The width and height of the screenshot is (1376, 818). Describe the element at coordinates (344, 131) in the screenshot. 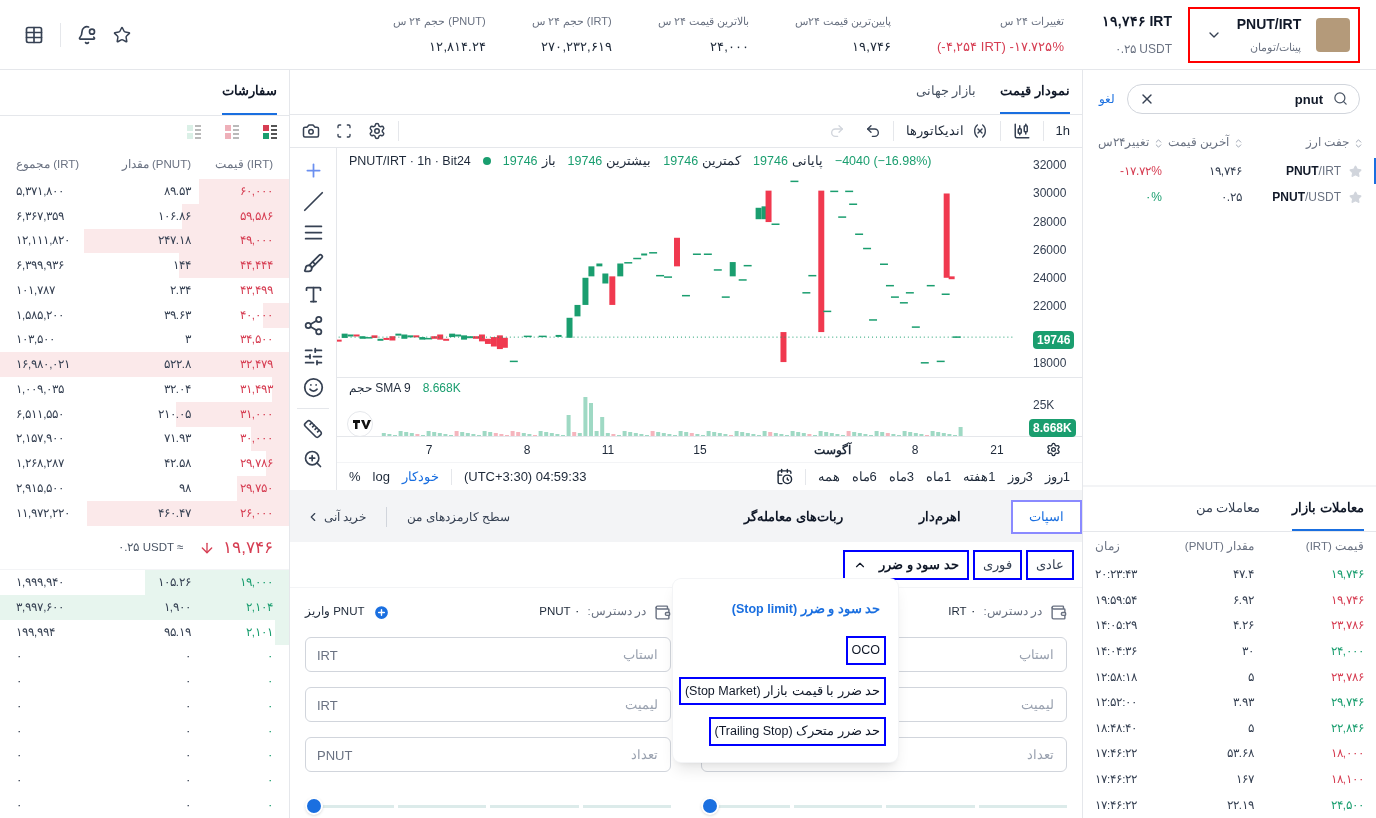

I see `fullscreen-icon` at that location.